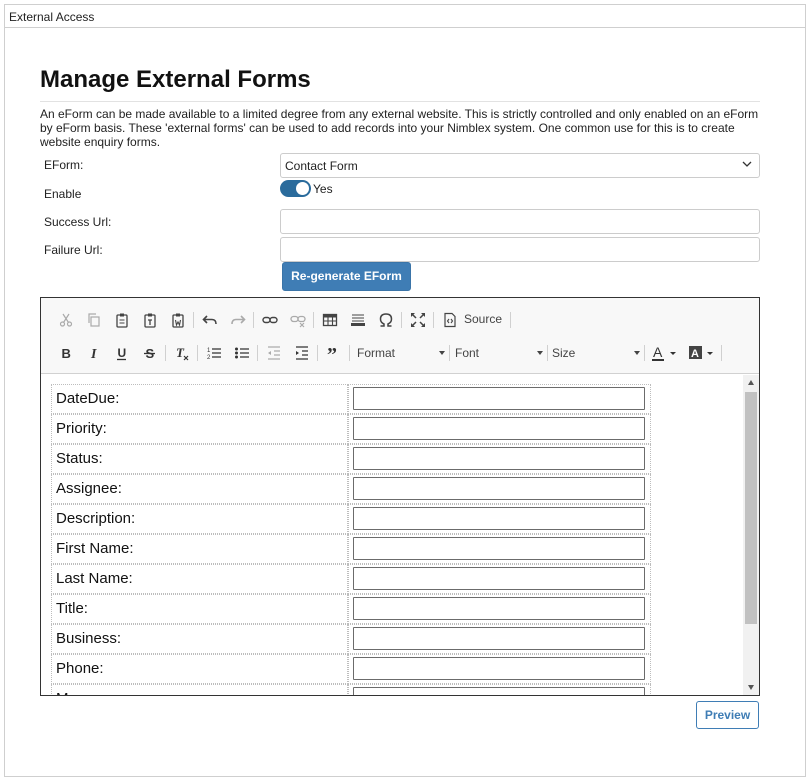 The height and width of the screenshot is (780, 812). What do you see at coordinates (175, 79) in the screenshot?
I see `page-title: Manage External Forms` at bounding box center [175, 79].